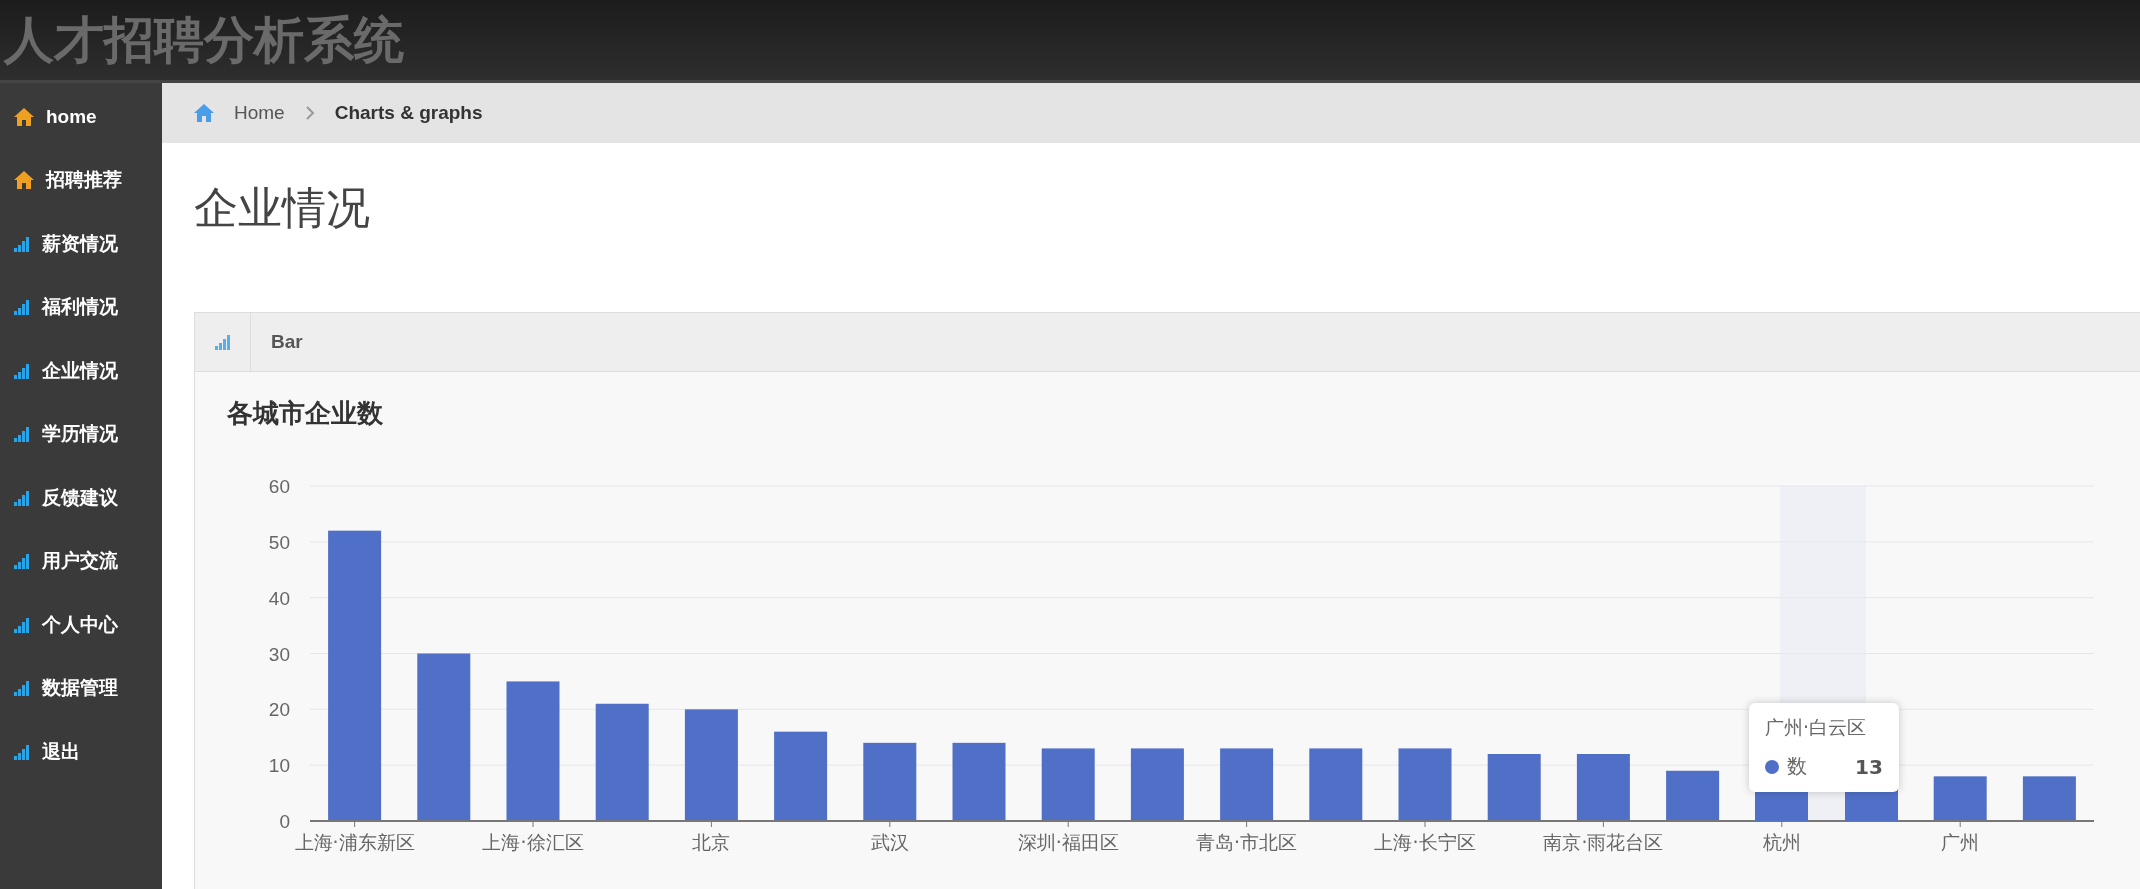 This screenshot has width=2140, height=889. What do you see at coordinates (279, 654) in the screenshot?
I see `axis-tick-label: 30` at bounding box center [279, 654].